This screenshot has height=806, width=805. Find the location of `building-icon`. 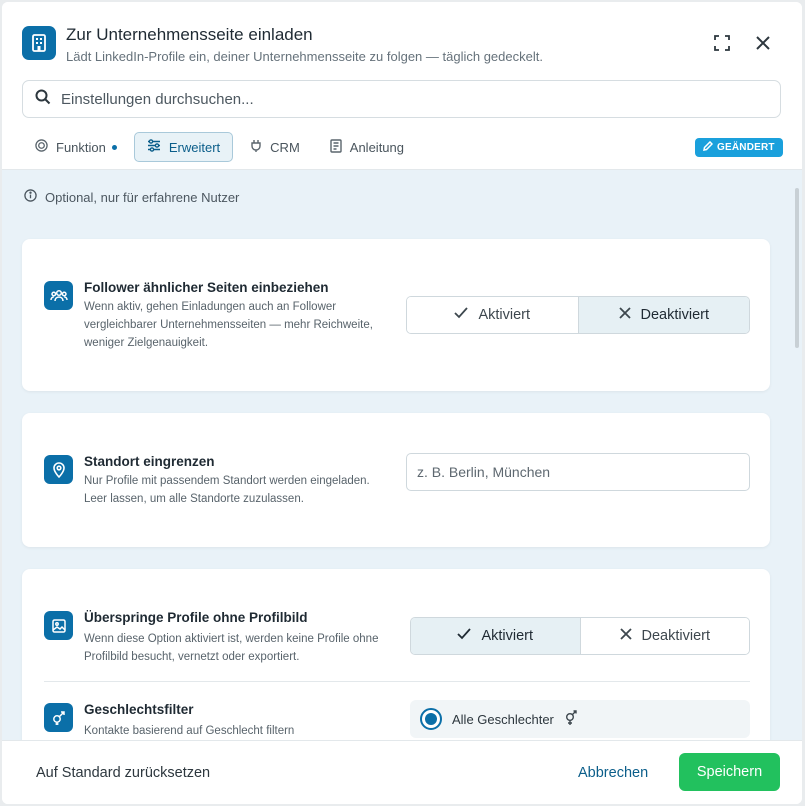

building-icon is located at coordinates (39, 43).